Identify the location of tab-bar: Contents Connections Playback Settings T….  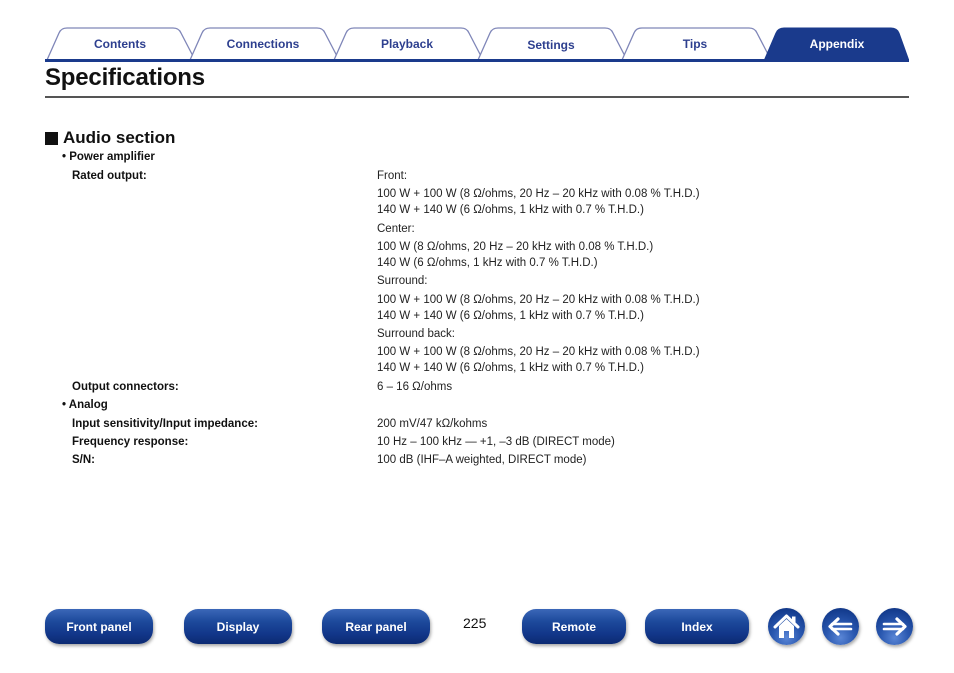
(477, 45).